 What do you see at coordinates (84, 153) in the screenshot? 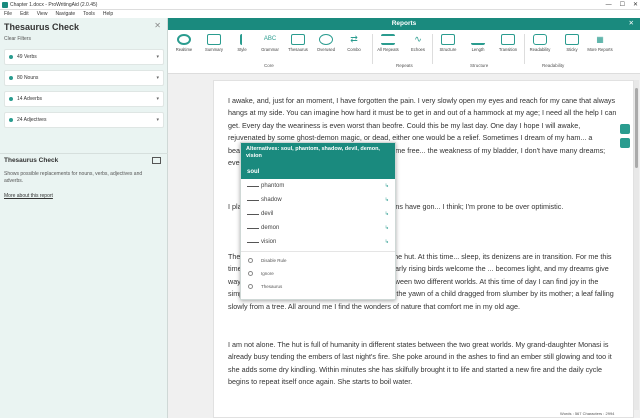
I see `divider` at bounding box center [84, 153].